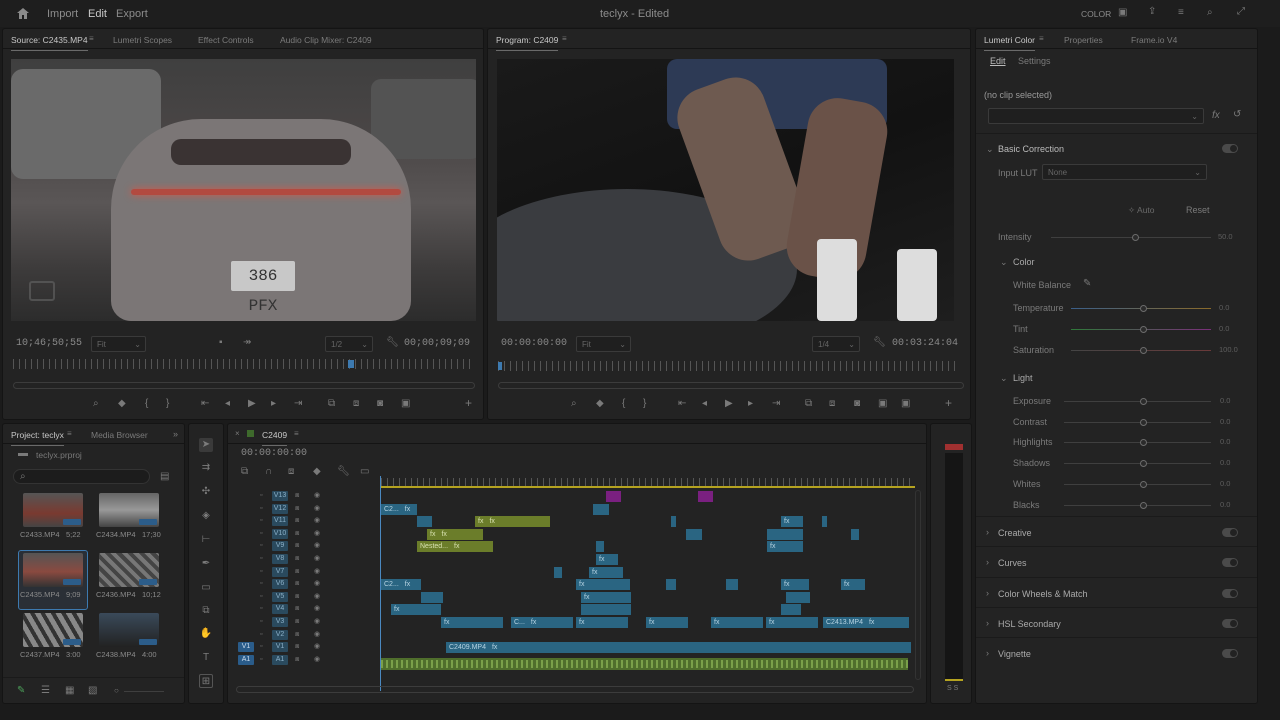 The height and width of the screenshot is (720, 1280). I want to click on pencil-icon: ✎, so click(21, 691).